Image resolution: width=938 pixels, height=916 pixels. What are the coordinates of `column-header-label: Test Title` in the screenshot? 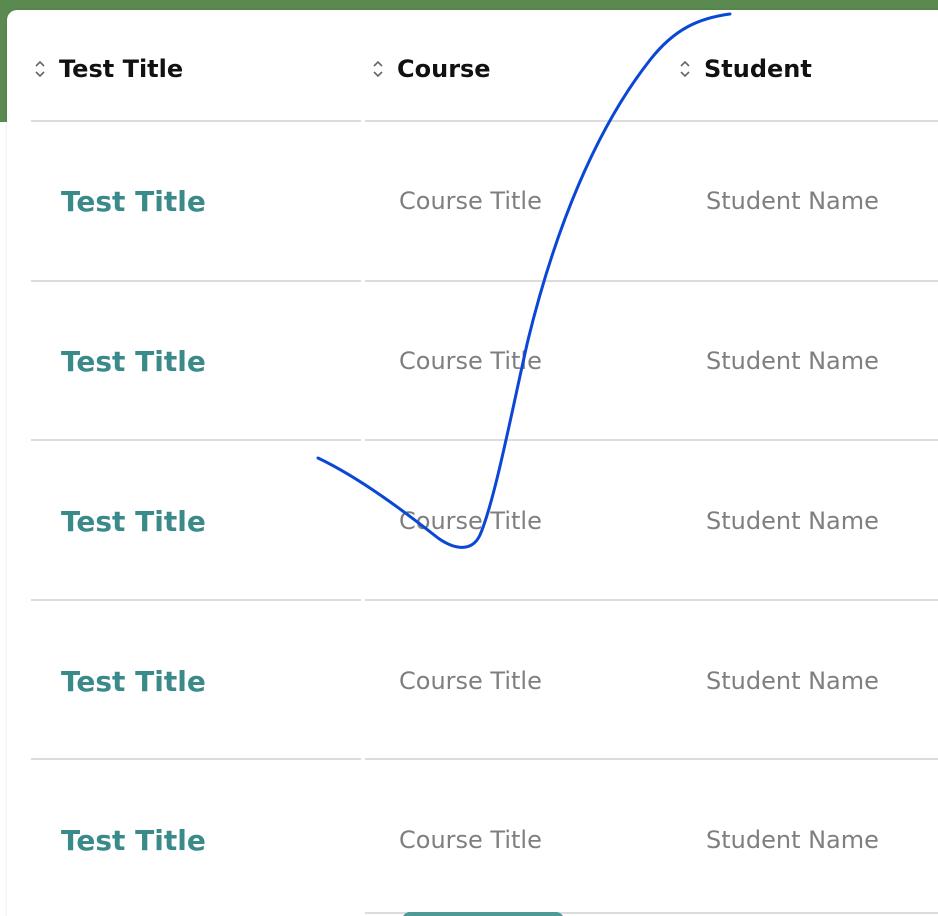 It's located at (121, 69).